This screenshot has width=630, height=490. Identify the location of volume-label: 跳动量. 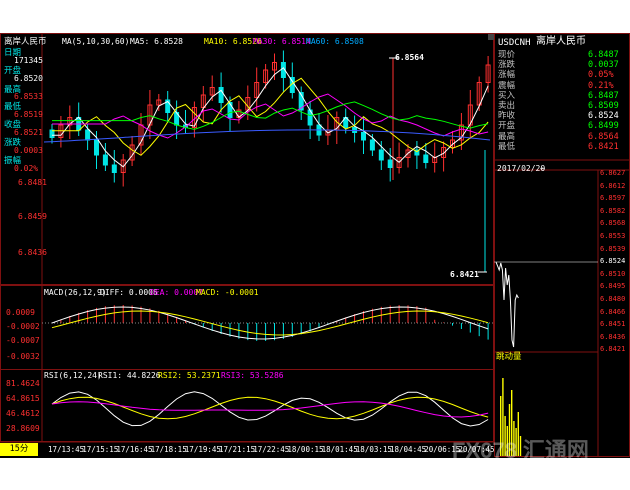
(509, 357).